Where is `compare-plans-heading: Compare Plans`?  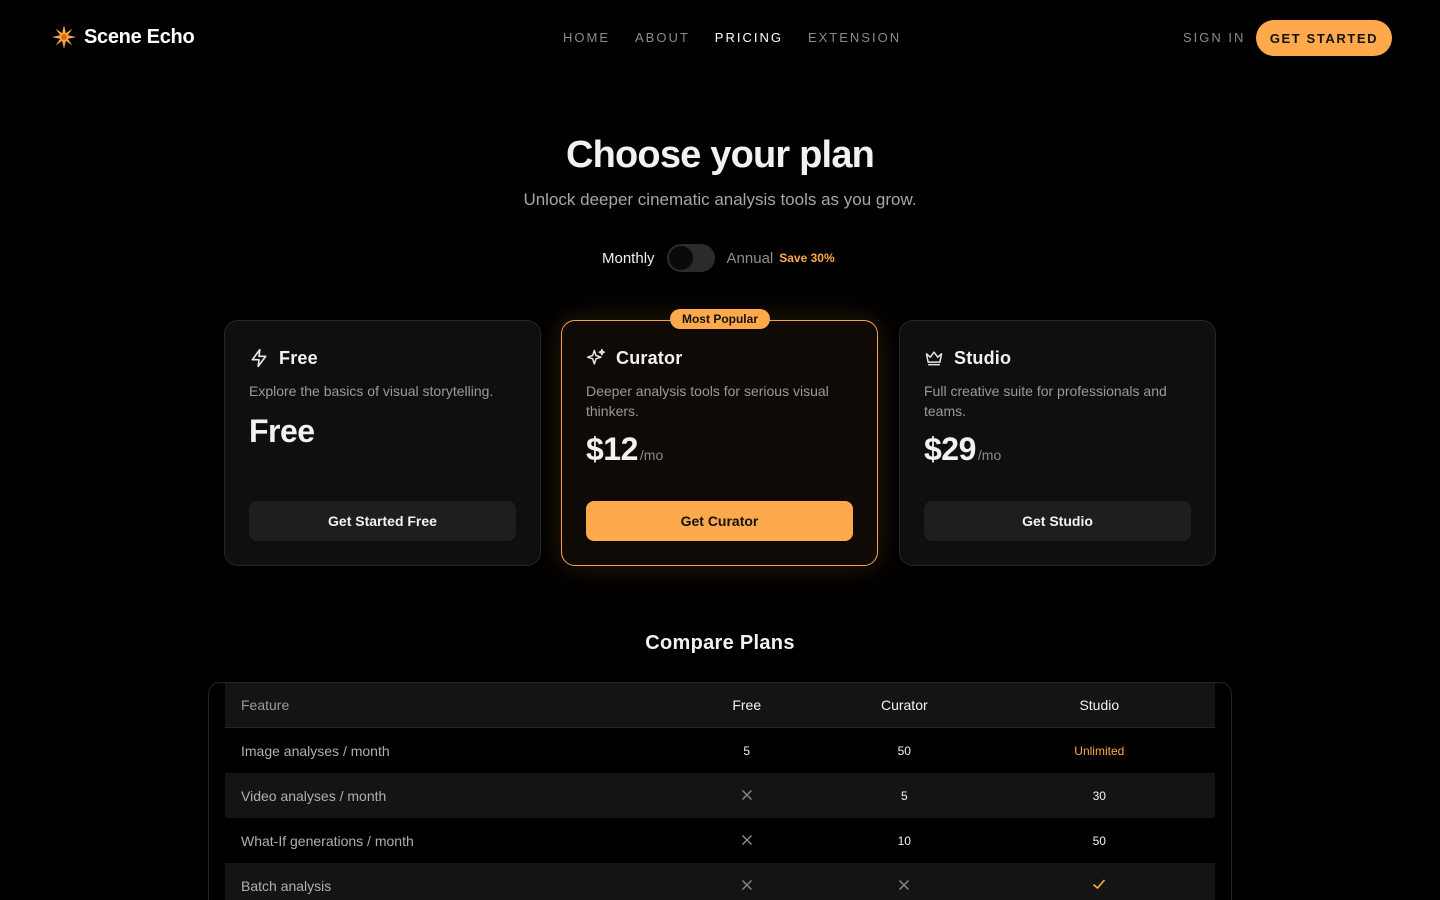 compare-plans-heading: Compare Plans is located at coordinates (720, 643).